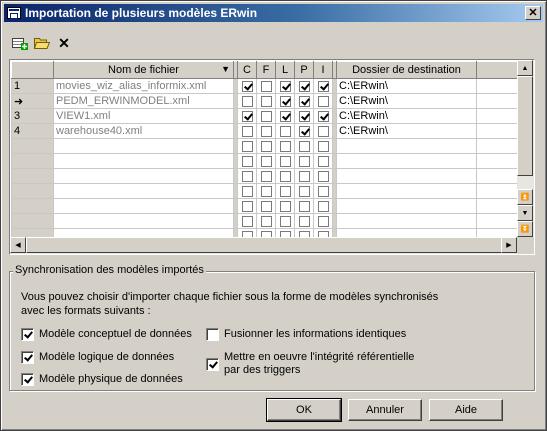 This screenshot has height=431, width=547. What do you see at coordinates (323, 70) in the screenshot?
I see `column-header-i: I` at bounding box center [323, 70].